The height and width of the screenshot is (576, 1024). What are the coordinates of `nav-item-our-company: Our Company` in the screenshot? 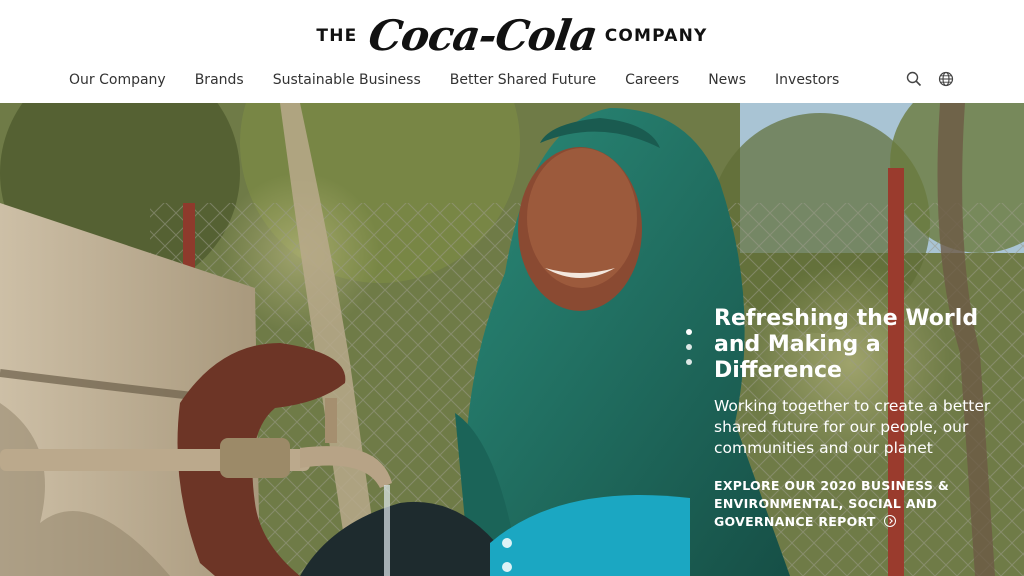 It's located at (117, 80).